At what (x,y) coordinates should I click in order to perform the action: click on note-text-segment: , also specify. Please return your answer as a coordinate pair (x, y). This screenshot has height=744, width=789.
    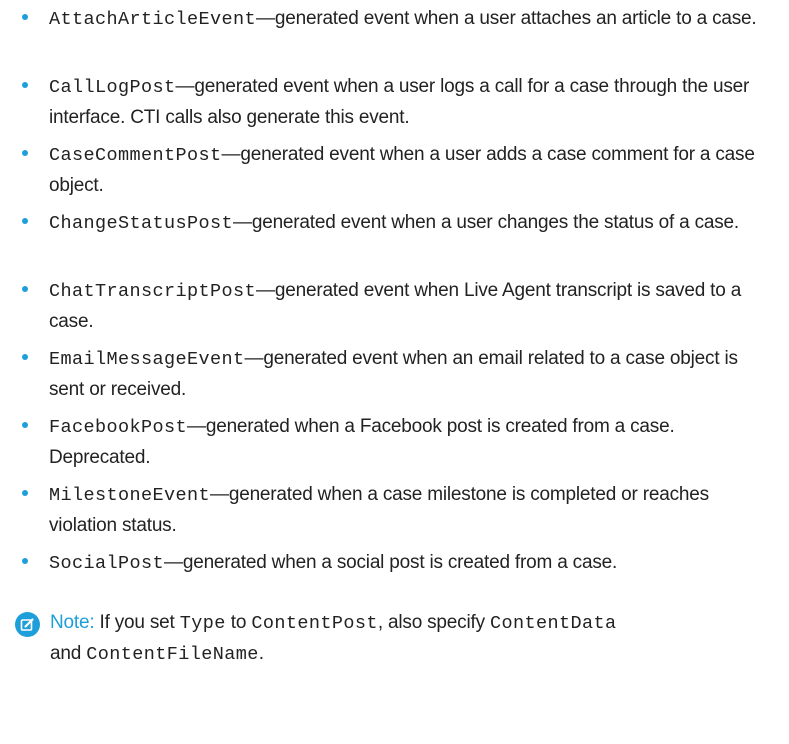
    Looking at the image, I should click on (433, 622).